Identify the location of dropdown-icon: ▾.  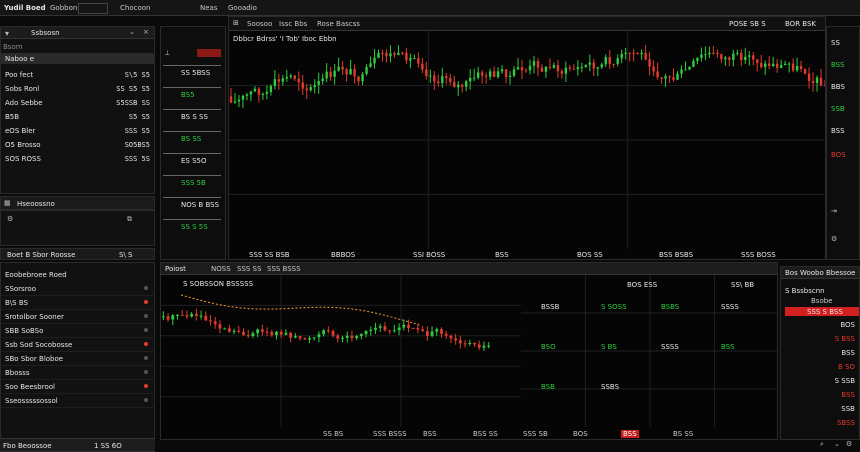
(7, 33).